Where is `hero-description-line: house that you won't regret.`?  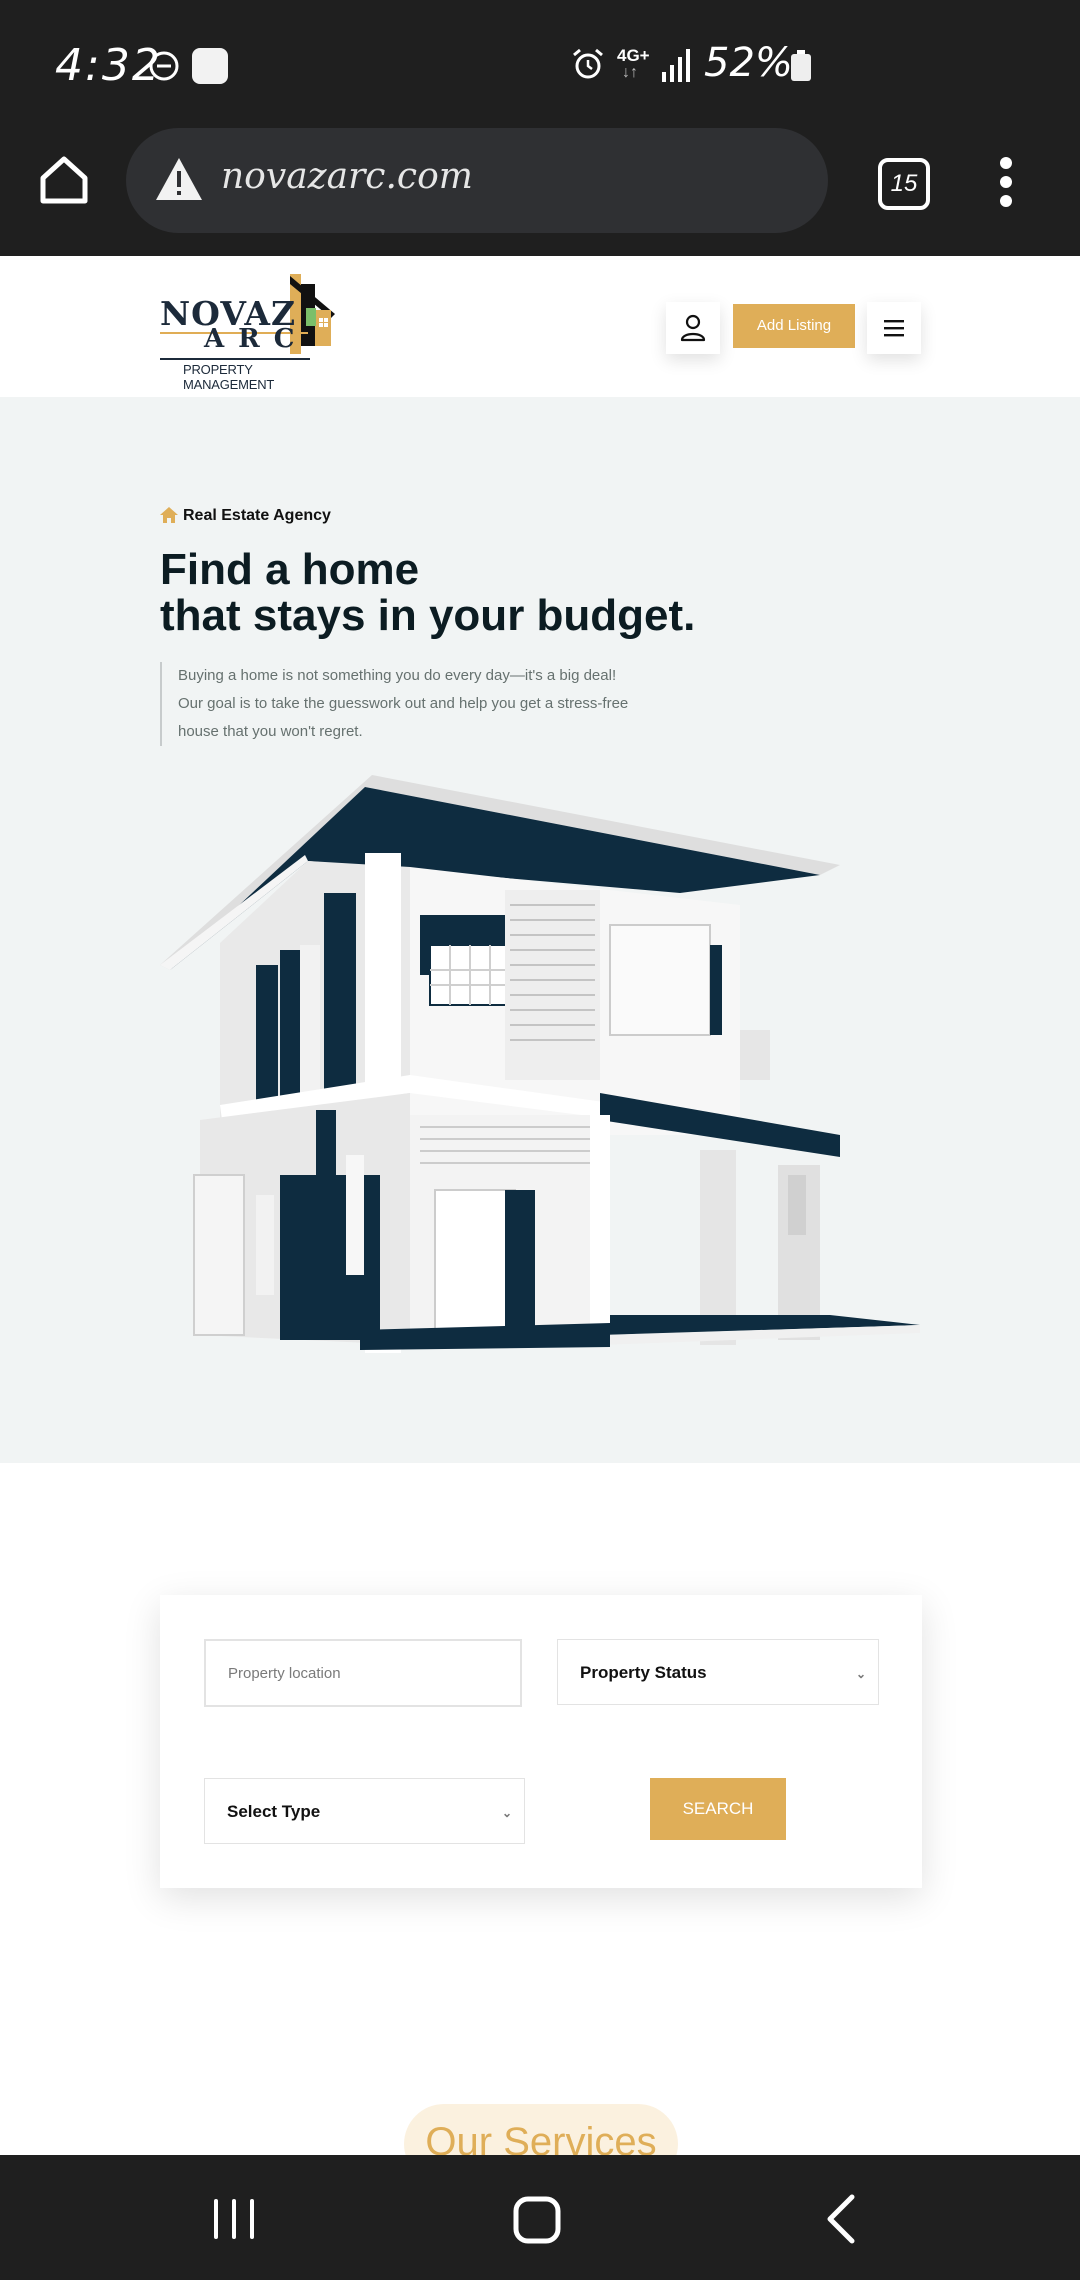
hero-description-line: house that you won't regret. is located at coordinates (270, 731).